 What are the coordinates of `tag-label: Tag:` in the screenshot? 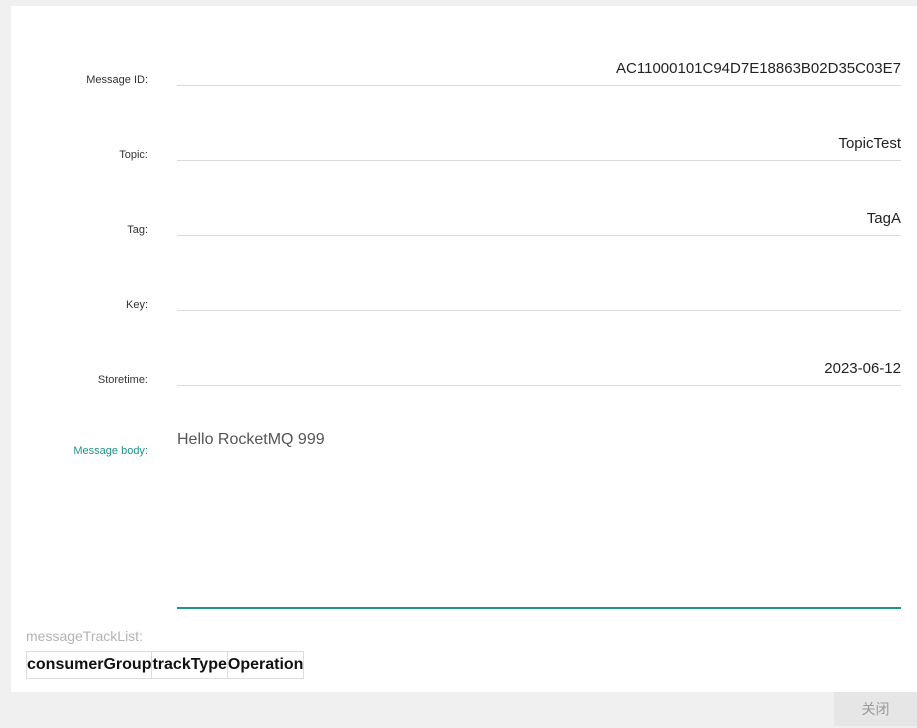 It's located at (137, 230).